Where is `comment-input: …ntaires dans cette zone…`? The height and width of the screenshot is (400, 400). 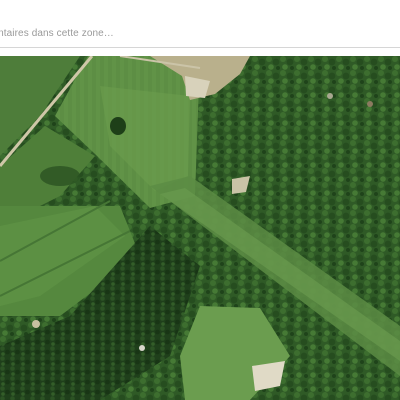 comment-input: …ntaires dans cette zone… is located at coordinates (200, 34).